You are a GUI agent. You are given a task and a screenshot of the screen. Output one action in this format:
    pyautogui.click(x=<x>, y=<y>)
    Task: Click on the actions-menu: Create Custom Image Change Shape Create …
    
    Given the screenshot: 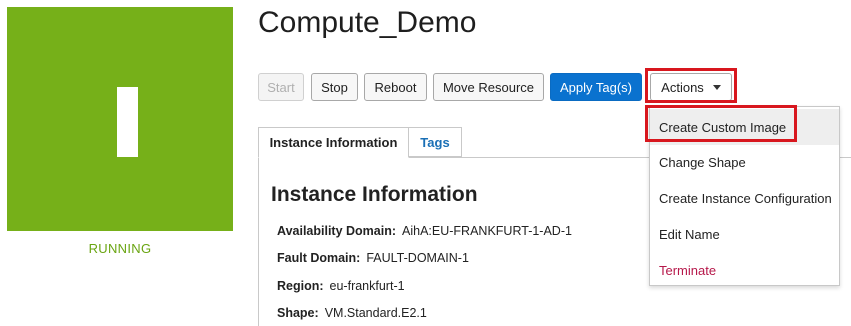 What is the action you would take?
    pyautogui.click(x=744, y=196)
    